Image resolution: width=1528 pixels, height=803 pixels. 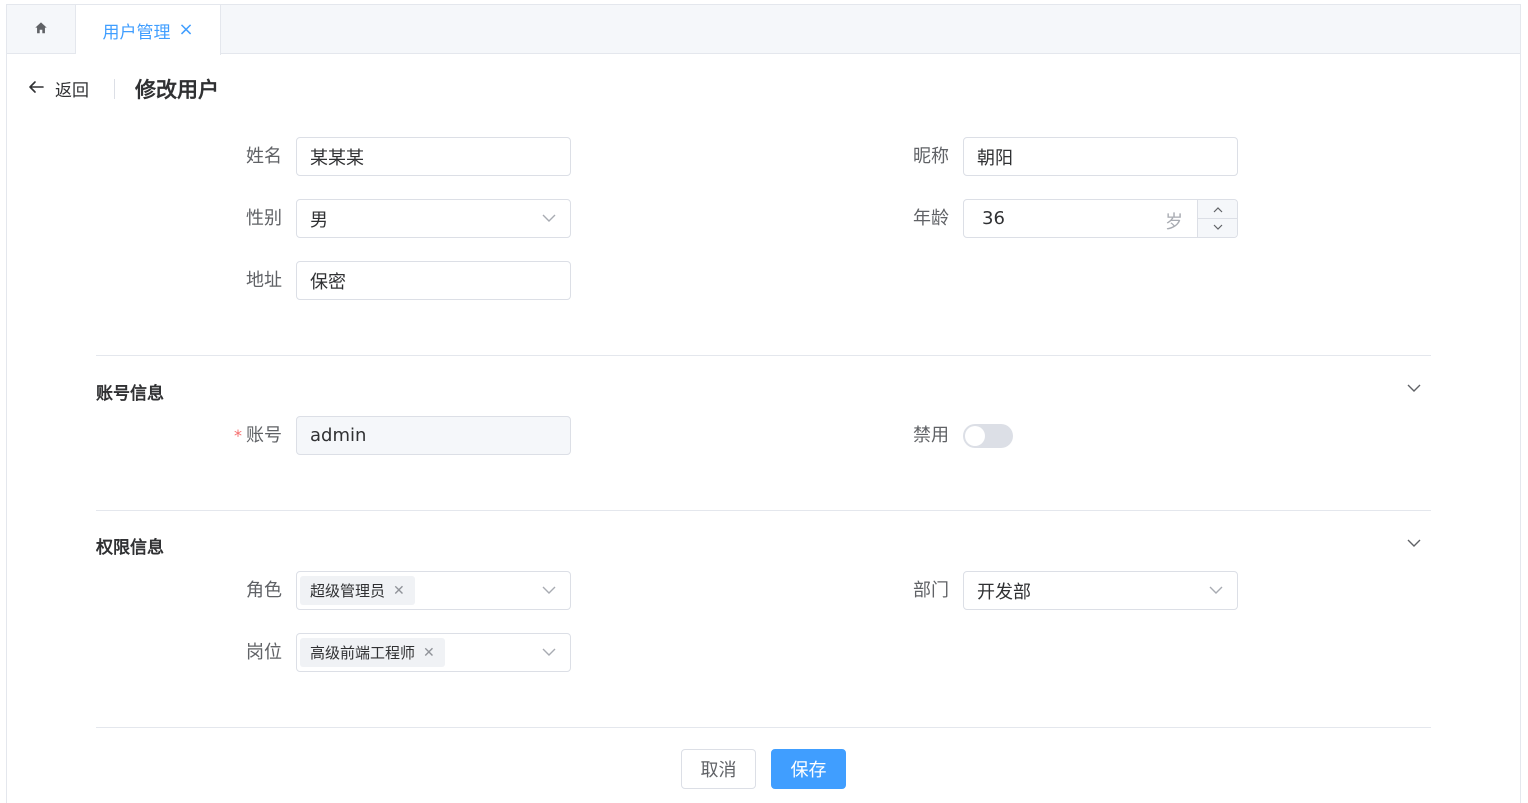 I want to click on name-label: 姓名, so click(x=264, y=156).